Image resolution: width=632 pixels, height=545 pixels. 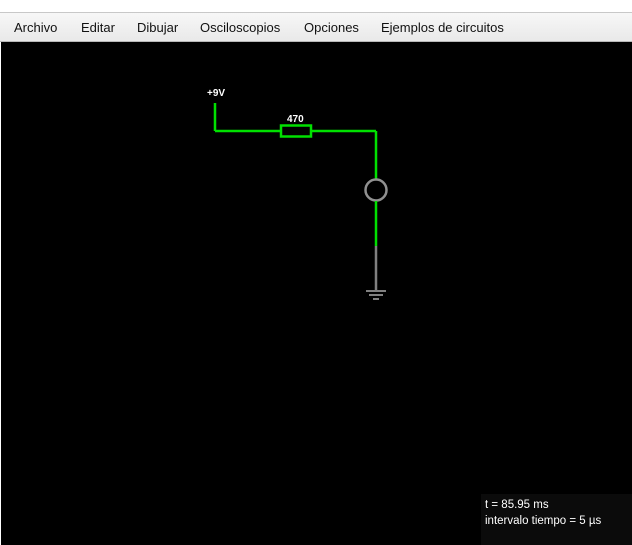 I want to click on window-top-strip, so click(x=316, y=6).